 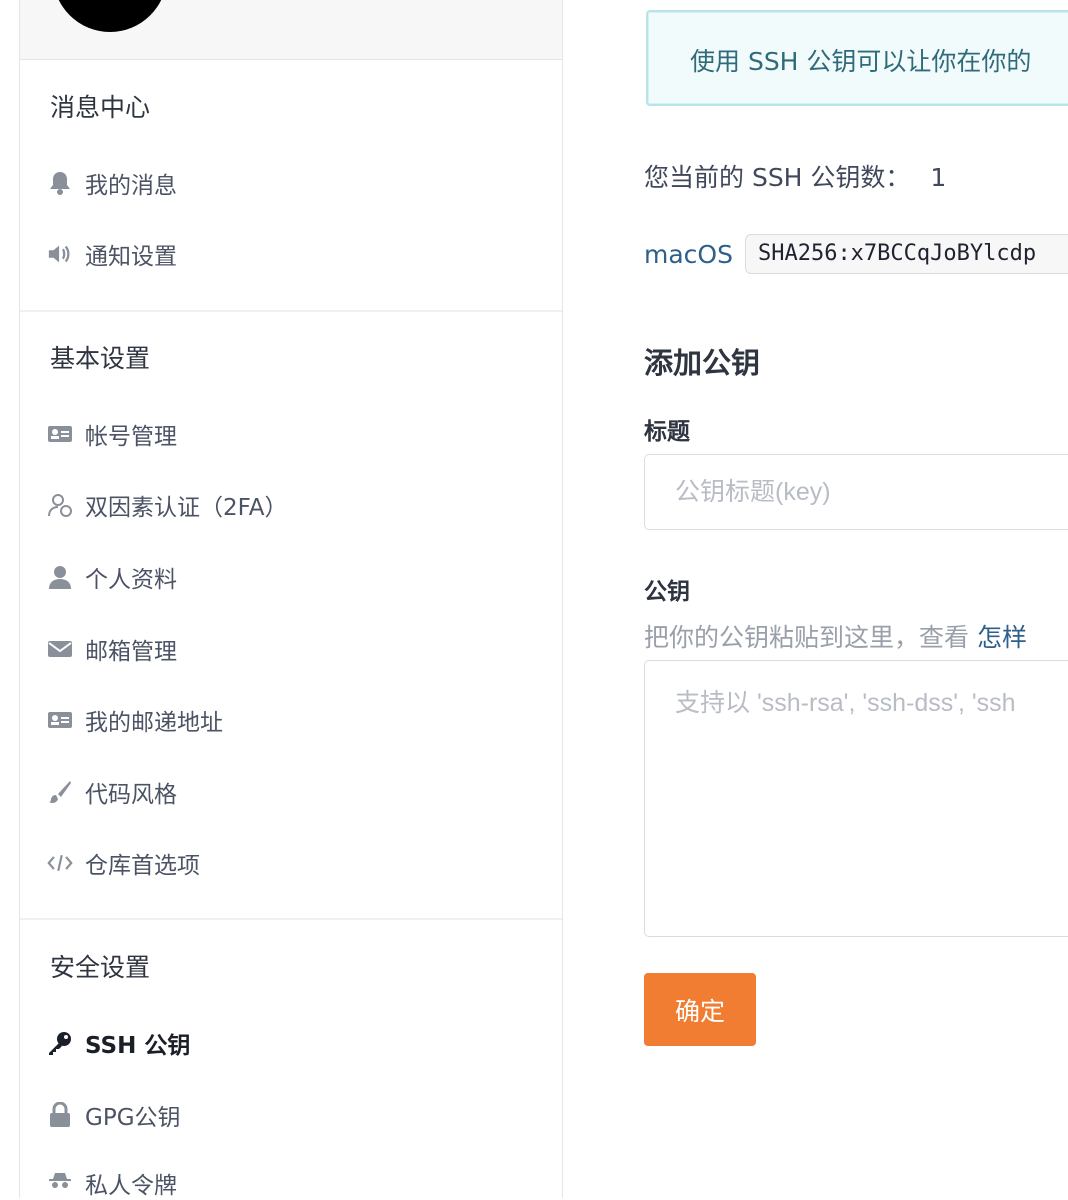 I want to click on sidebar-item-private-tokens: 私人令牌, so click(x=112, y=1183).